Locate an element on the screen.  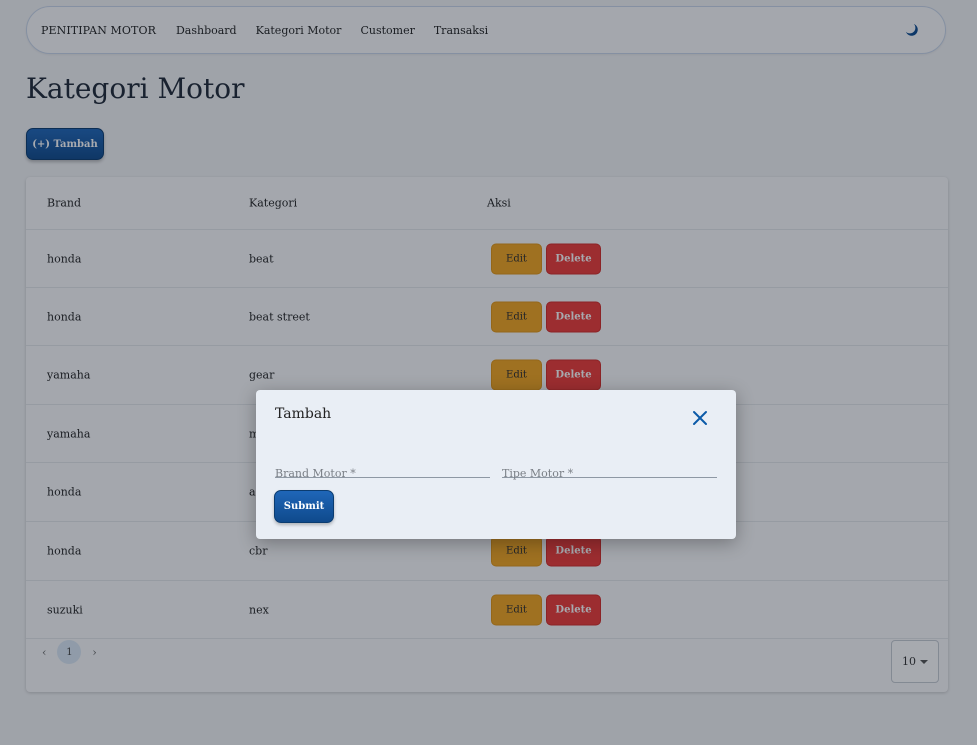
tipe-motor-input is located at coordinates (609, 473).